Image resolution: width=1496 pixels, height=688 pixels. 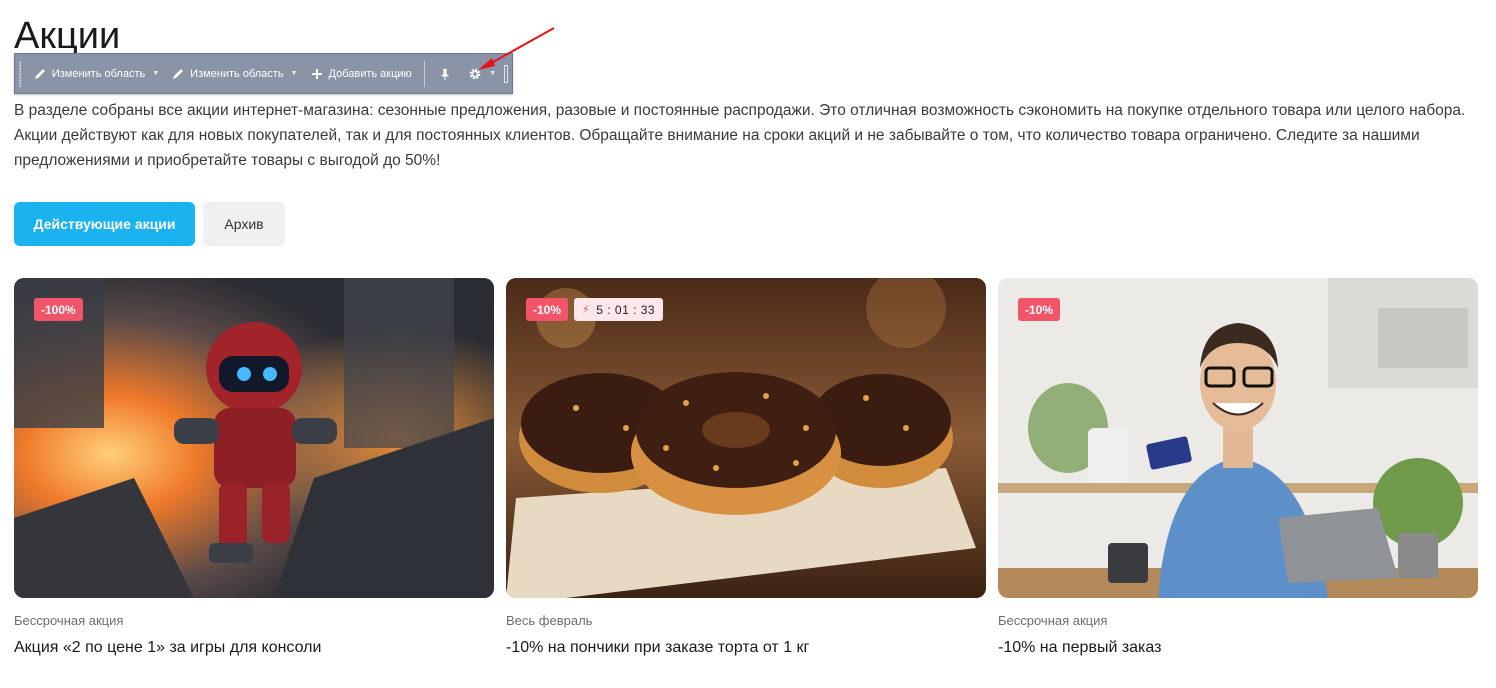 What do you see at coordinates (549, 620) in the screenshot?
I see `promo-period: Весь февраль` at bounding box center [549, 620].